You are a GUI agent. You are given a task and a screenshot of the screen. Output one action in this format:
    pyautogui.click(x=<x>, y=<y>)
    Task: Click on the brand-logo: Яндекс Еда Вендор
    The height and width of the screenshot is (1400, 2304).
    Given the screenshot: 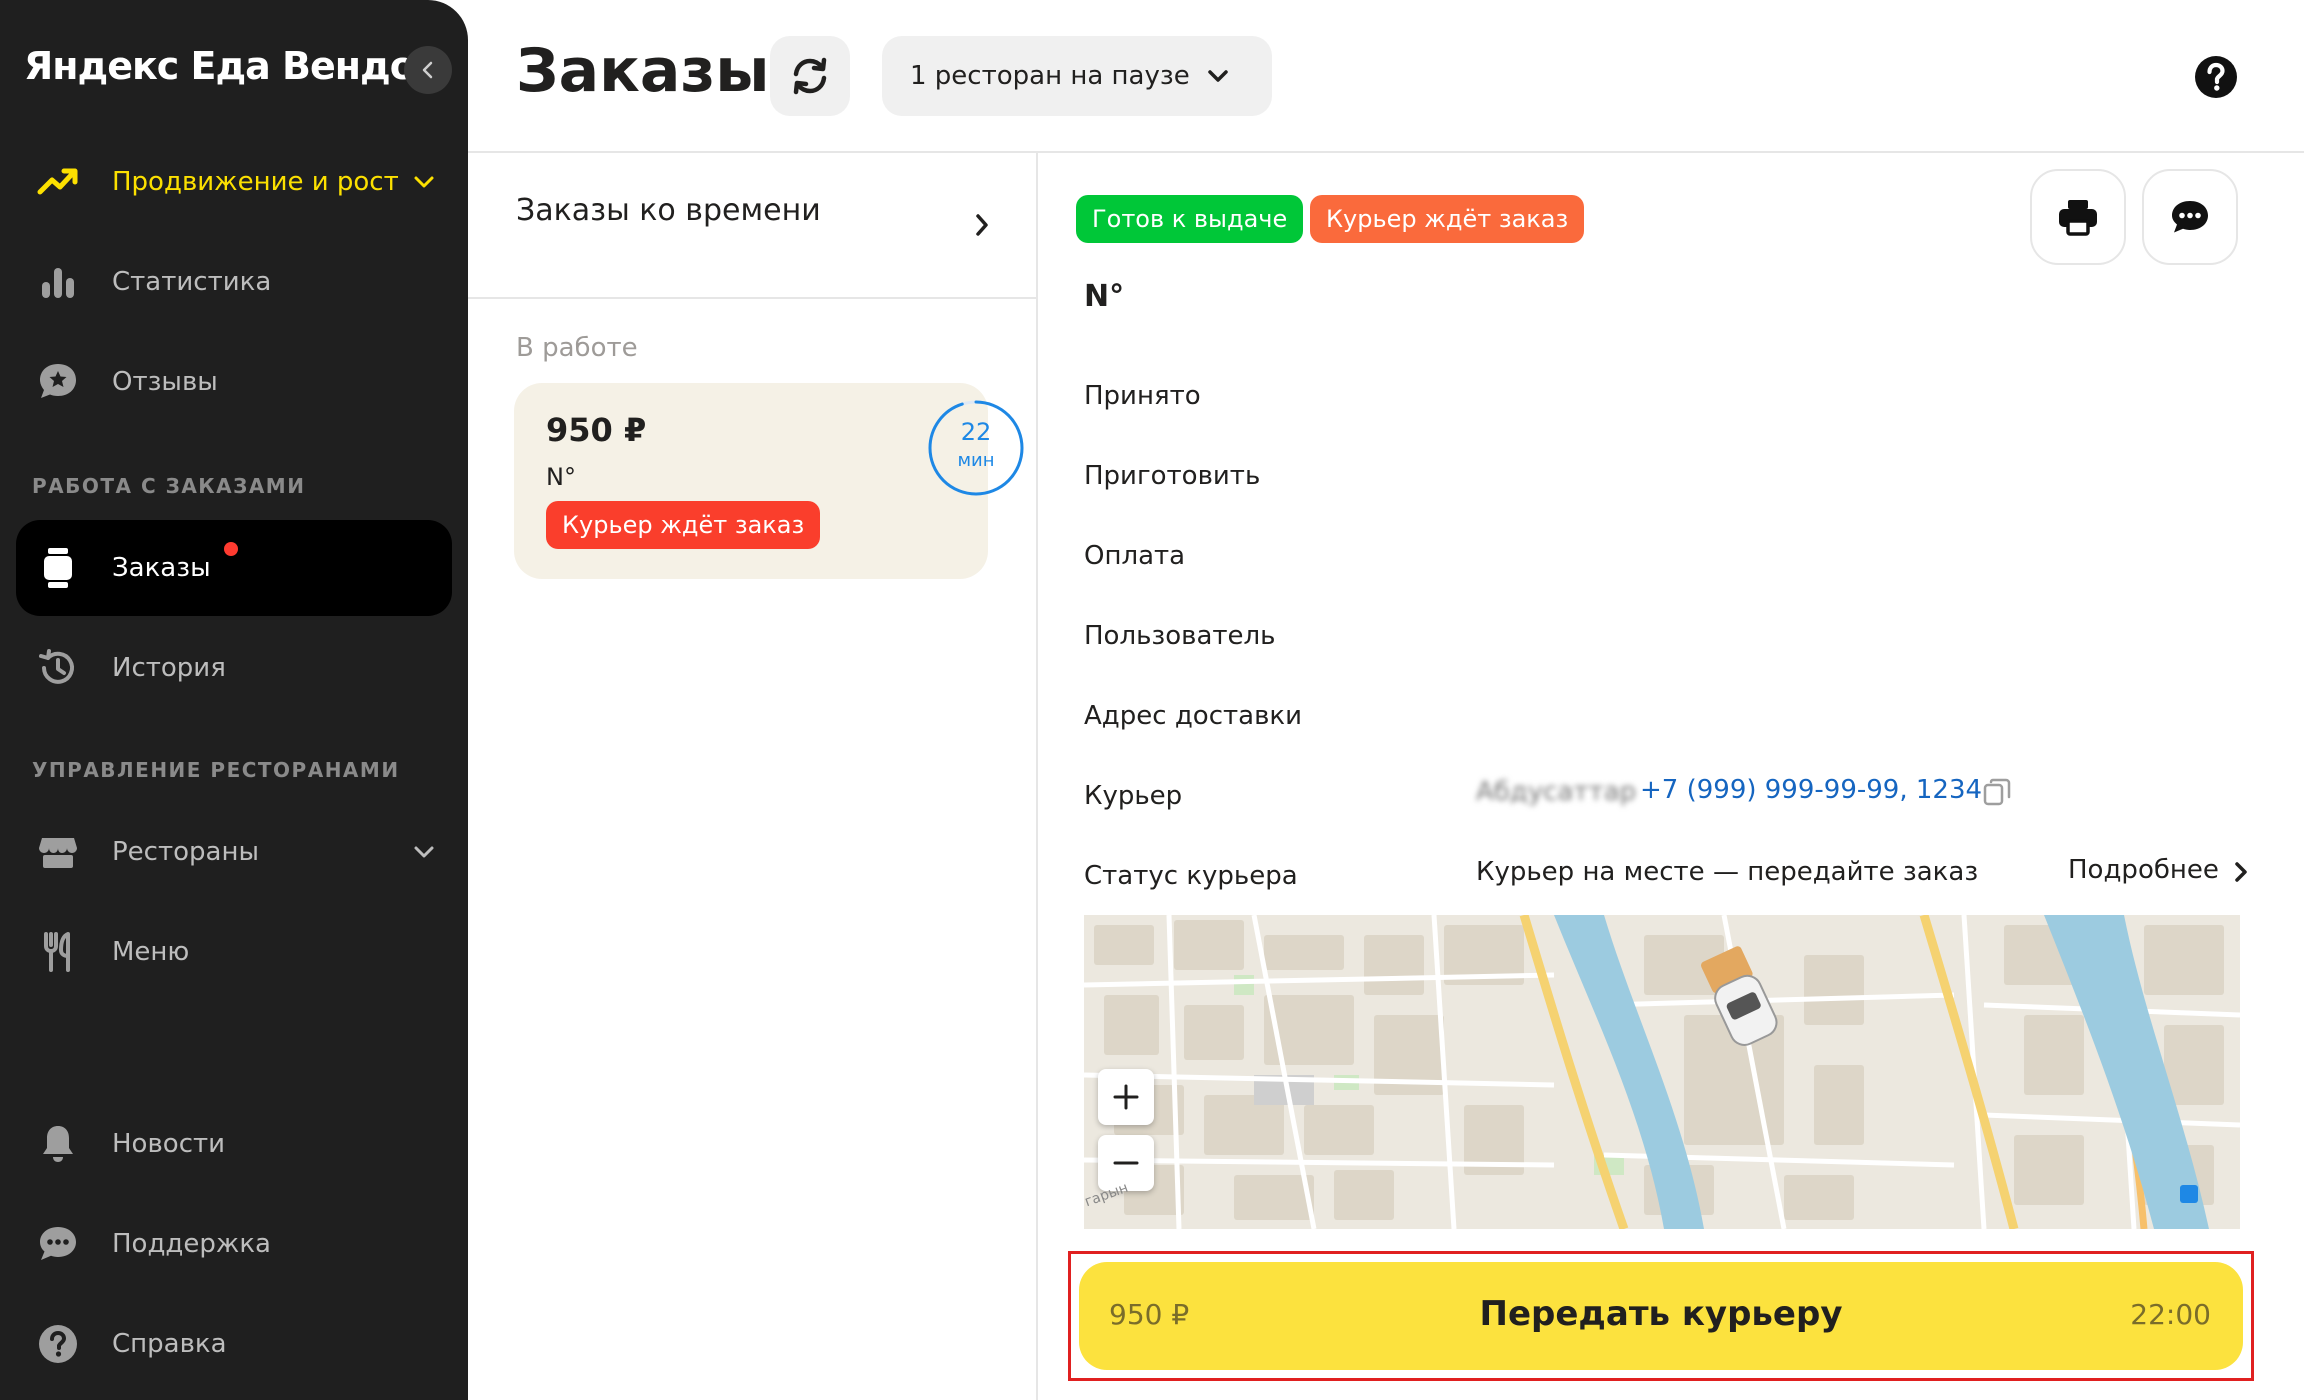 What is the action you would take?
    pyautogui.click(x=233, y=66)
    